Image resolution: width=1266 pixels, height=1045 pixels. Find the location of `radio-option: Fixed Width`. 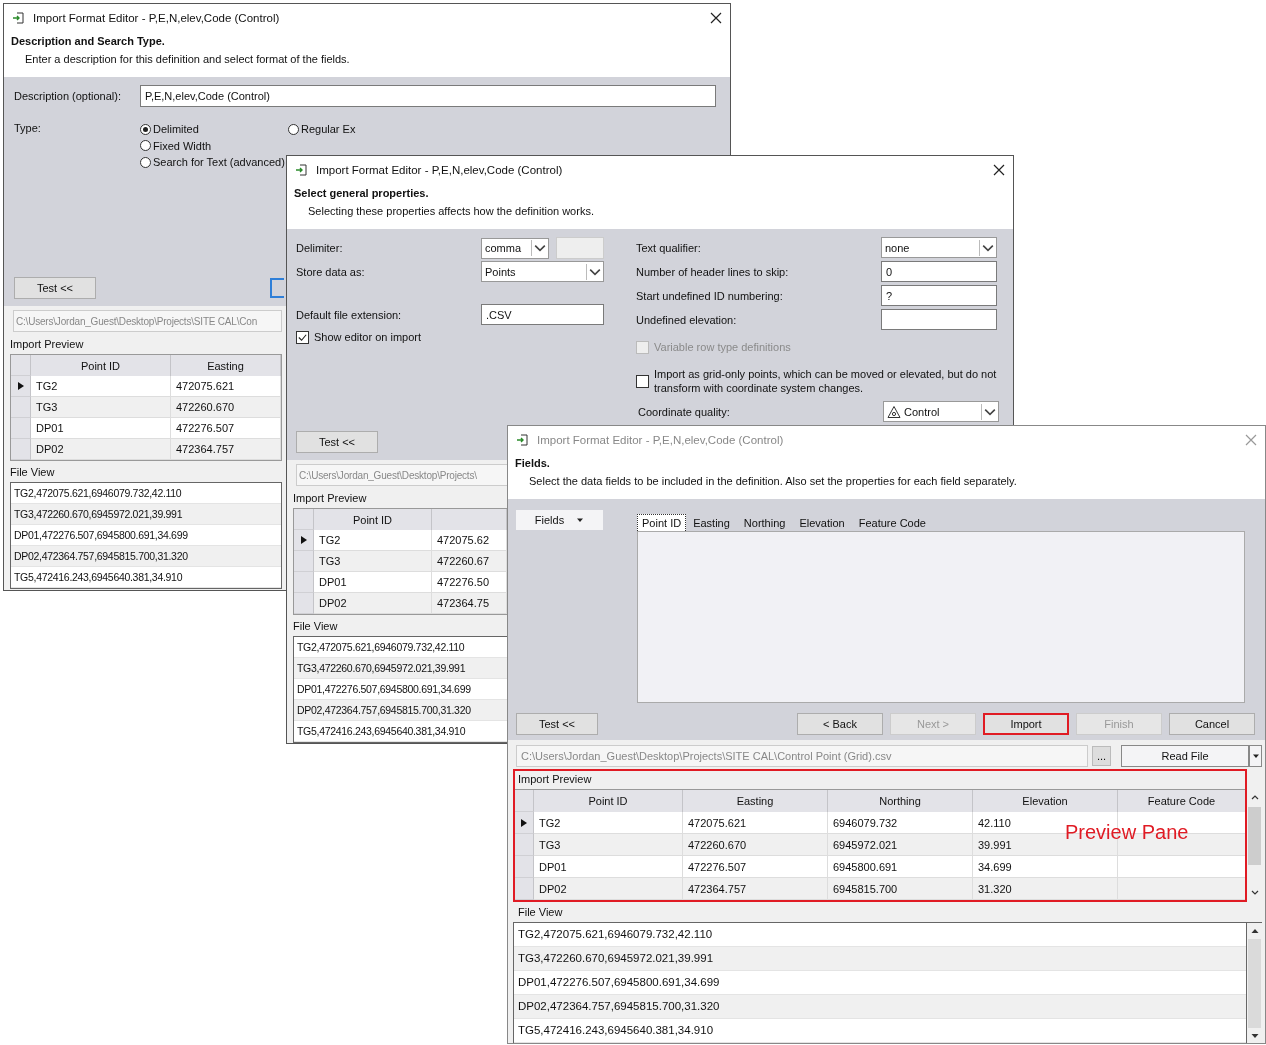

radio-option: Fixed Width is located at coordinates (214, 145).